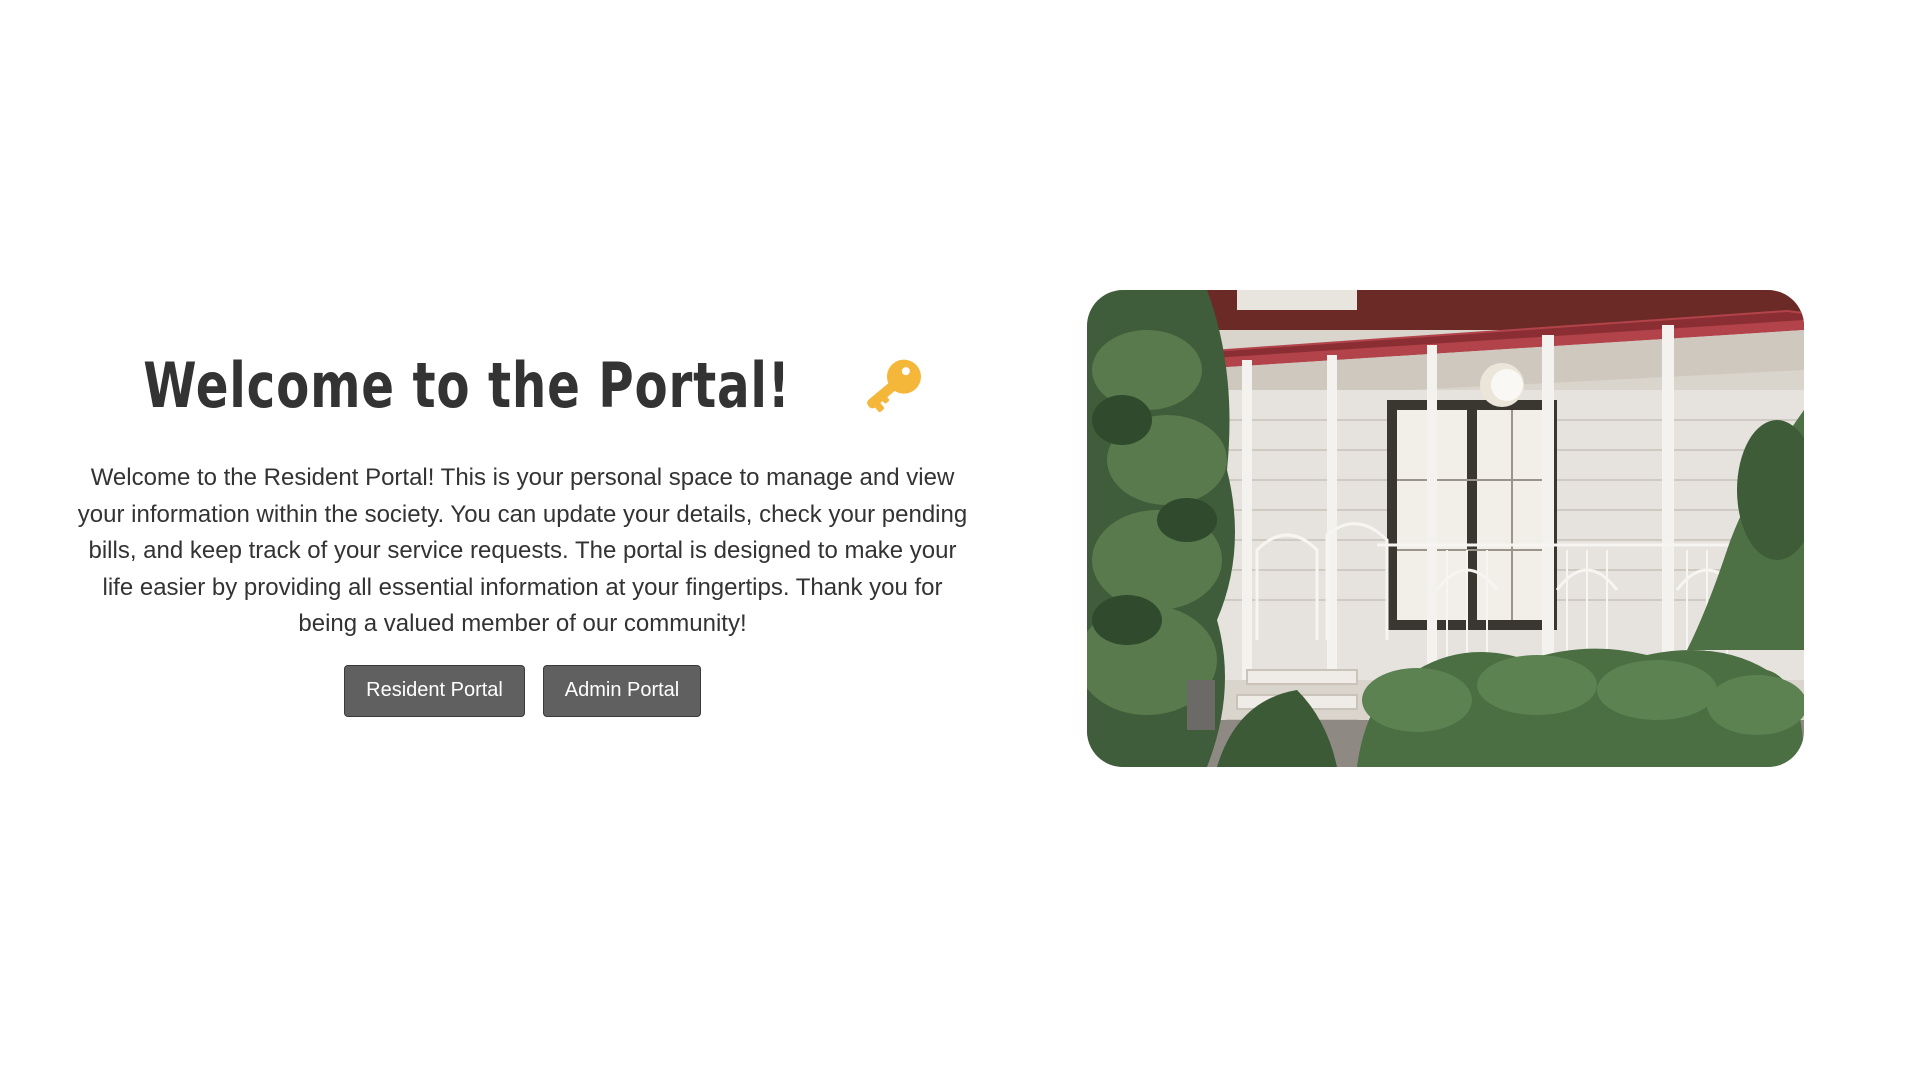 Image resolution: width=1920 pixels, height=1080 pixels. Describe the element at coordinates (894, 385) in the screenshot. I see `key-icon` at that location.